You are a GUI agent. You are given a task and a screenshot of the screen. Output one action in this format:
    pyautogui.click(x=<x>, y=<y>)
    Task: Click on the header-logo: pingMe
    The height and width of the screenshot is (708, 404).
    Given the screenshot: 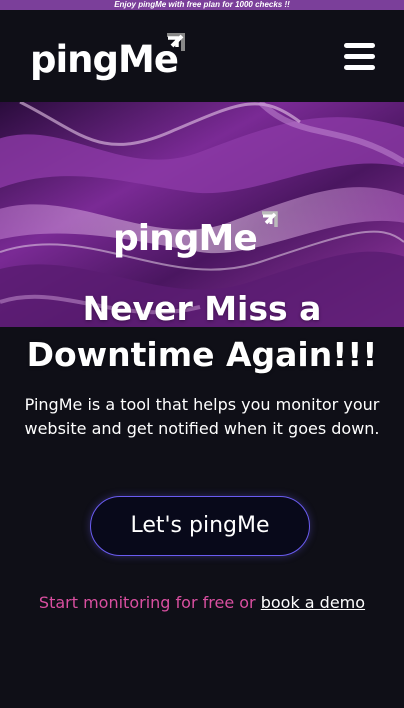 What is the action you would take?
    pyautogui.click(x=110, y=57)
    